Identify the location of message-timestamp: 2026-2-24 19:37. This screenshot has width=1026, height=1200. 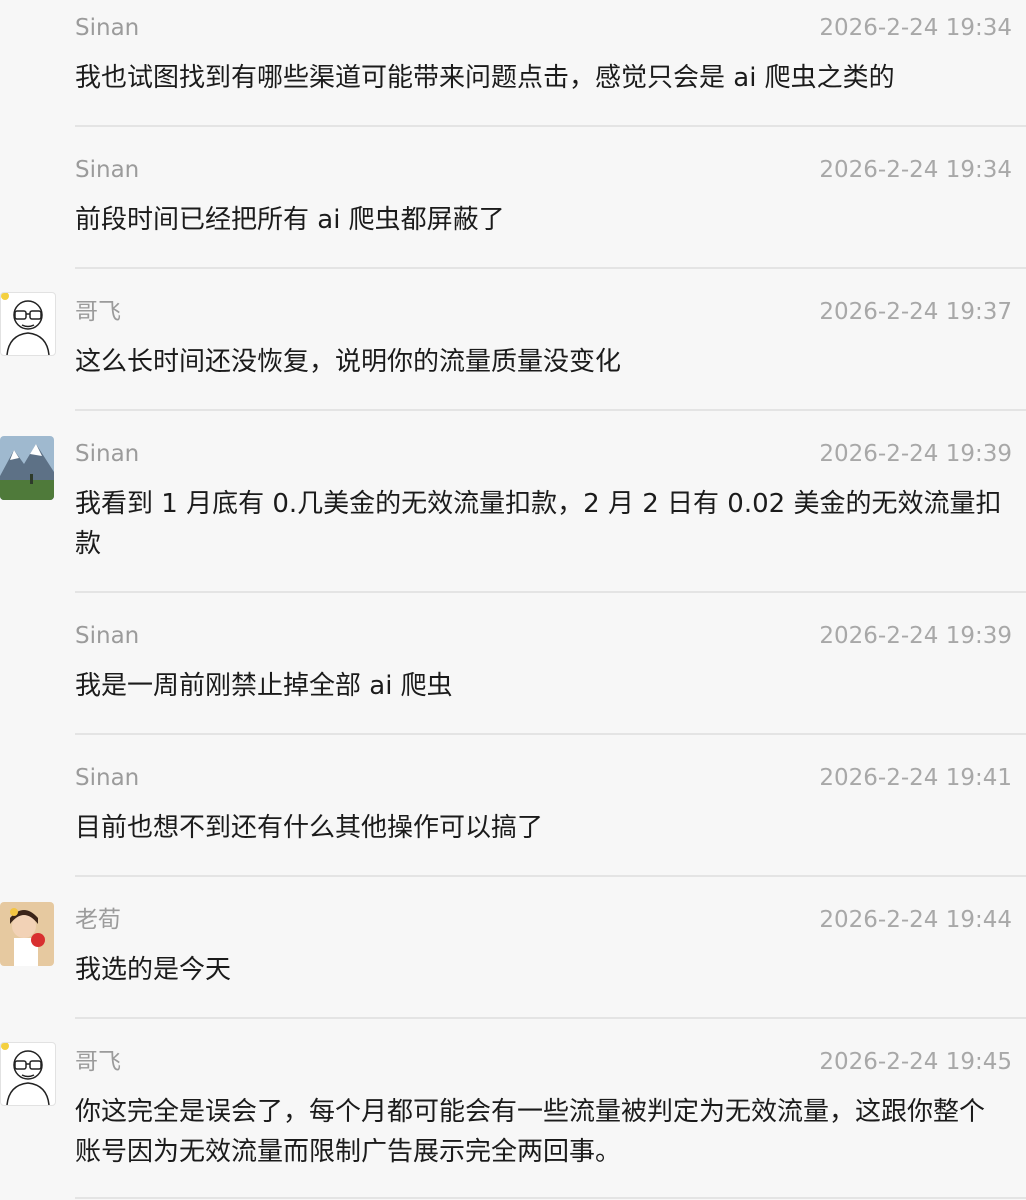
(915, 312).